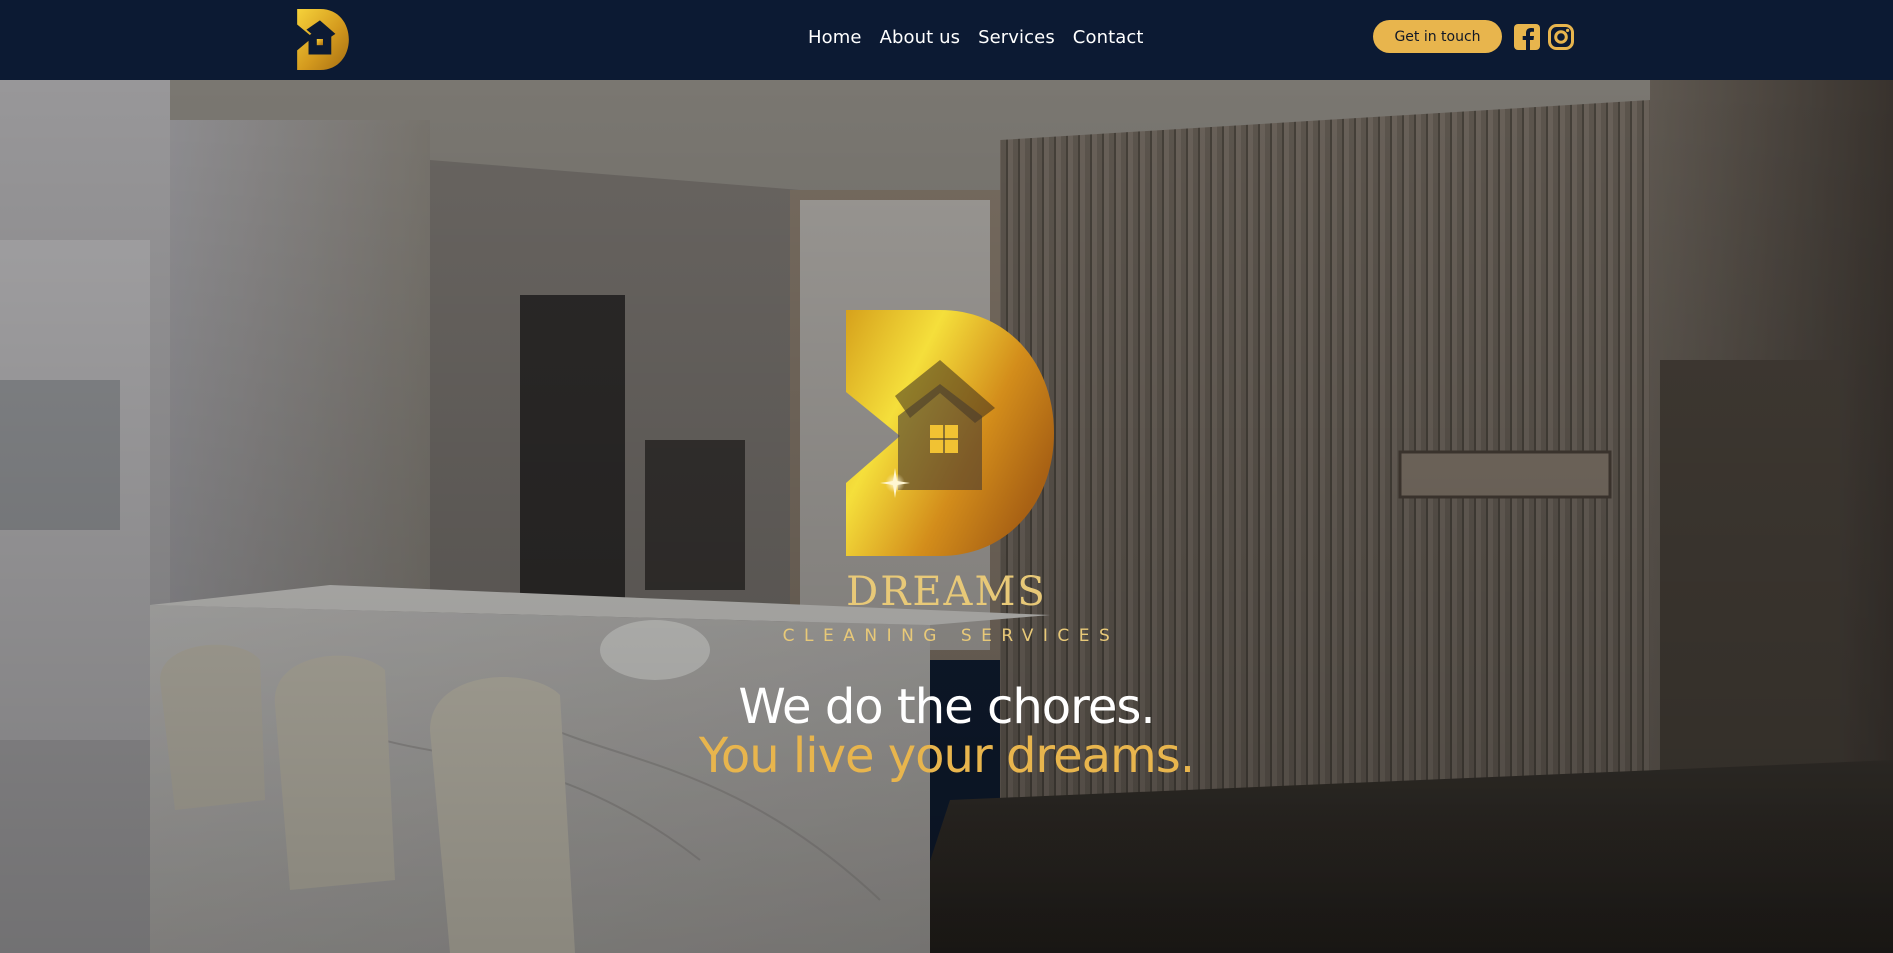  Describe the element at coordinates (976, 37) in the screenshot. I see `main-nav: Home About us Services Contact` at that location.